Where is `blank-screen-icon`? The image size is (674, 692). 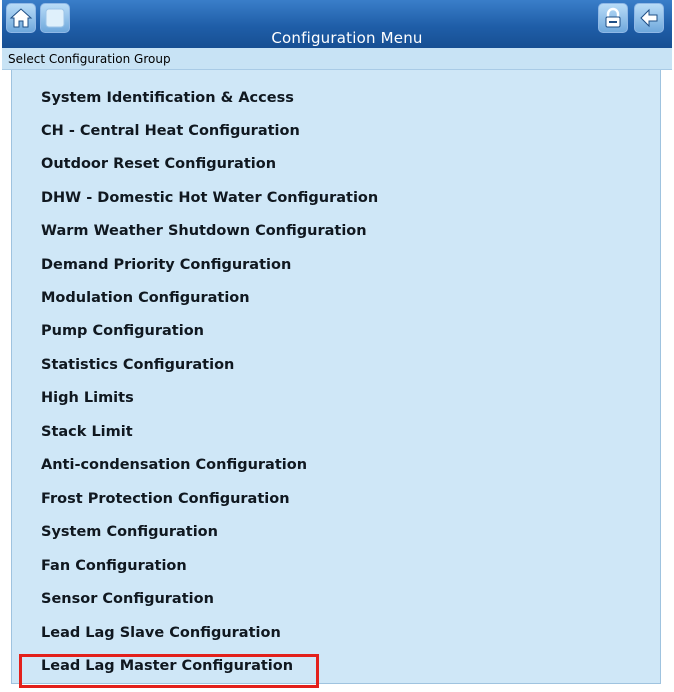 blank-screen-icon is located at coordinates (55, 18).